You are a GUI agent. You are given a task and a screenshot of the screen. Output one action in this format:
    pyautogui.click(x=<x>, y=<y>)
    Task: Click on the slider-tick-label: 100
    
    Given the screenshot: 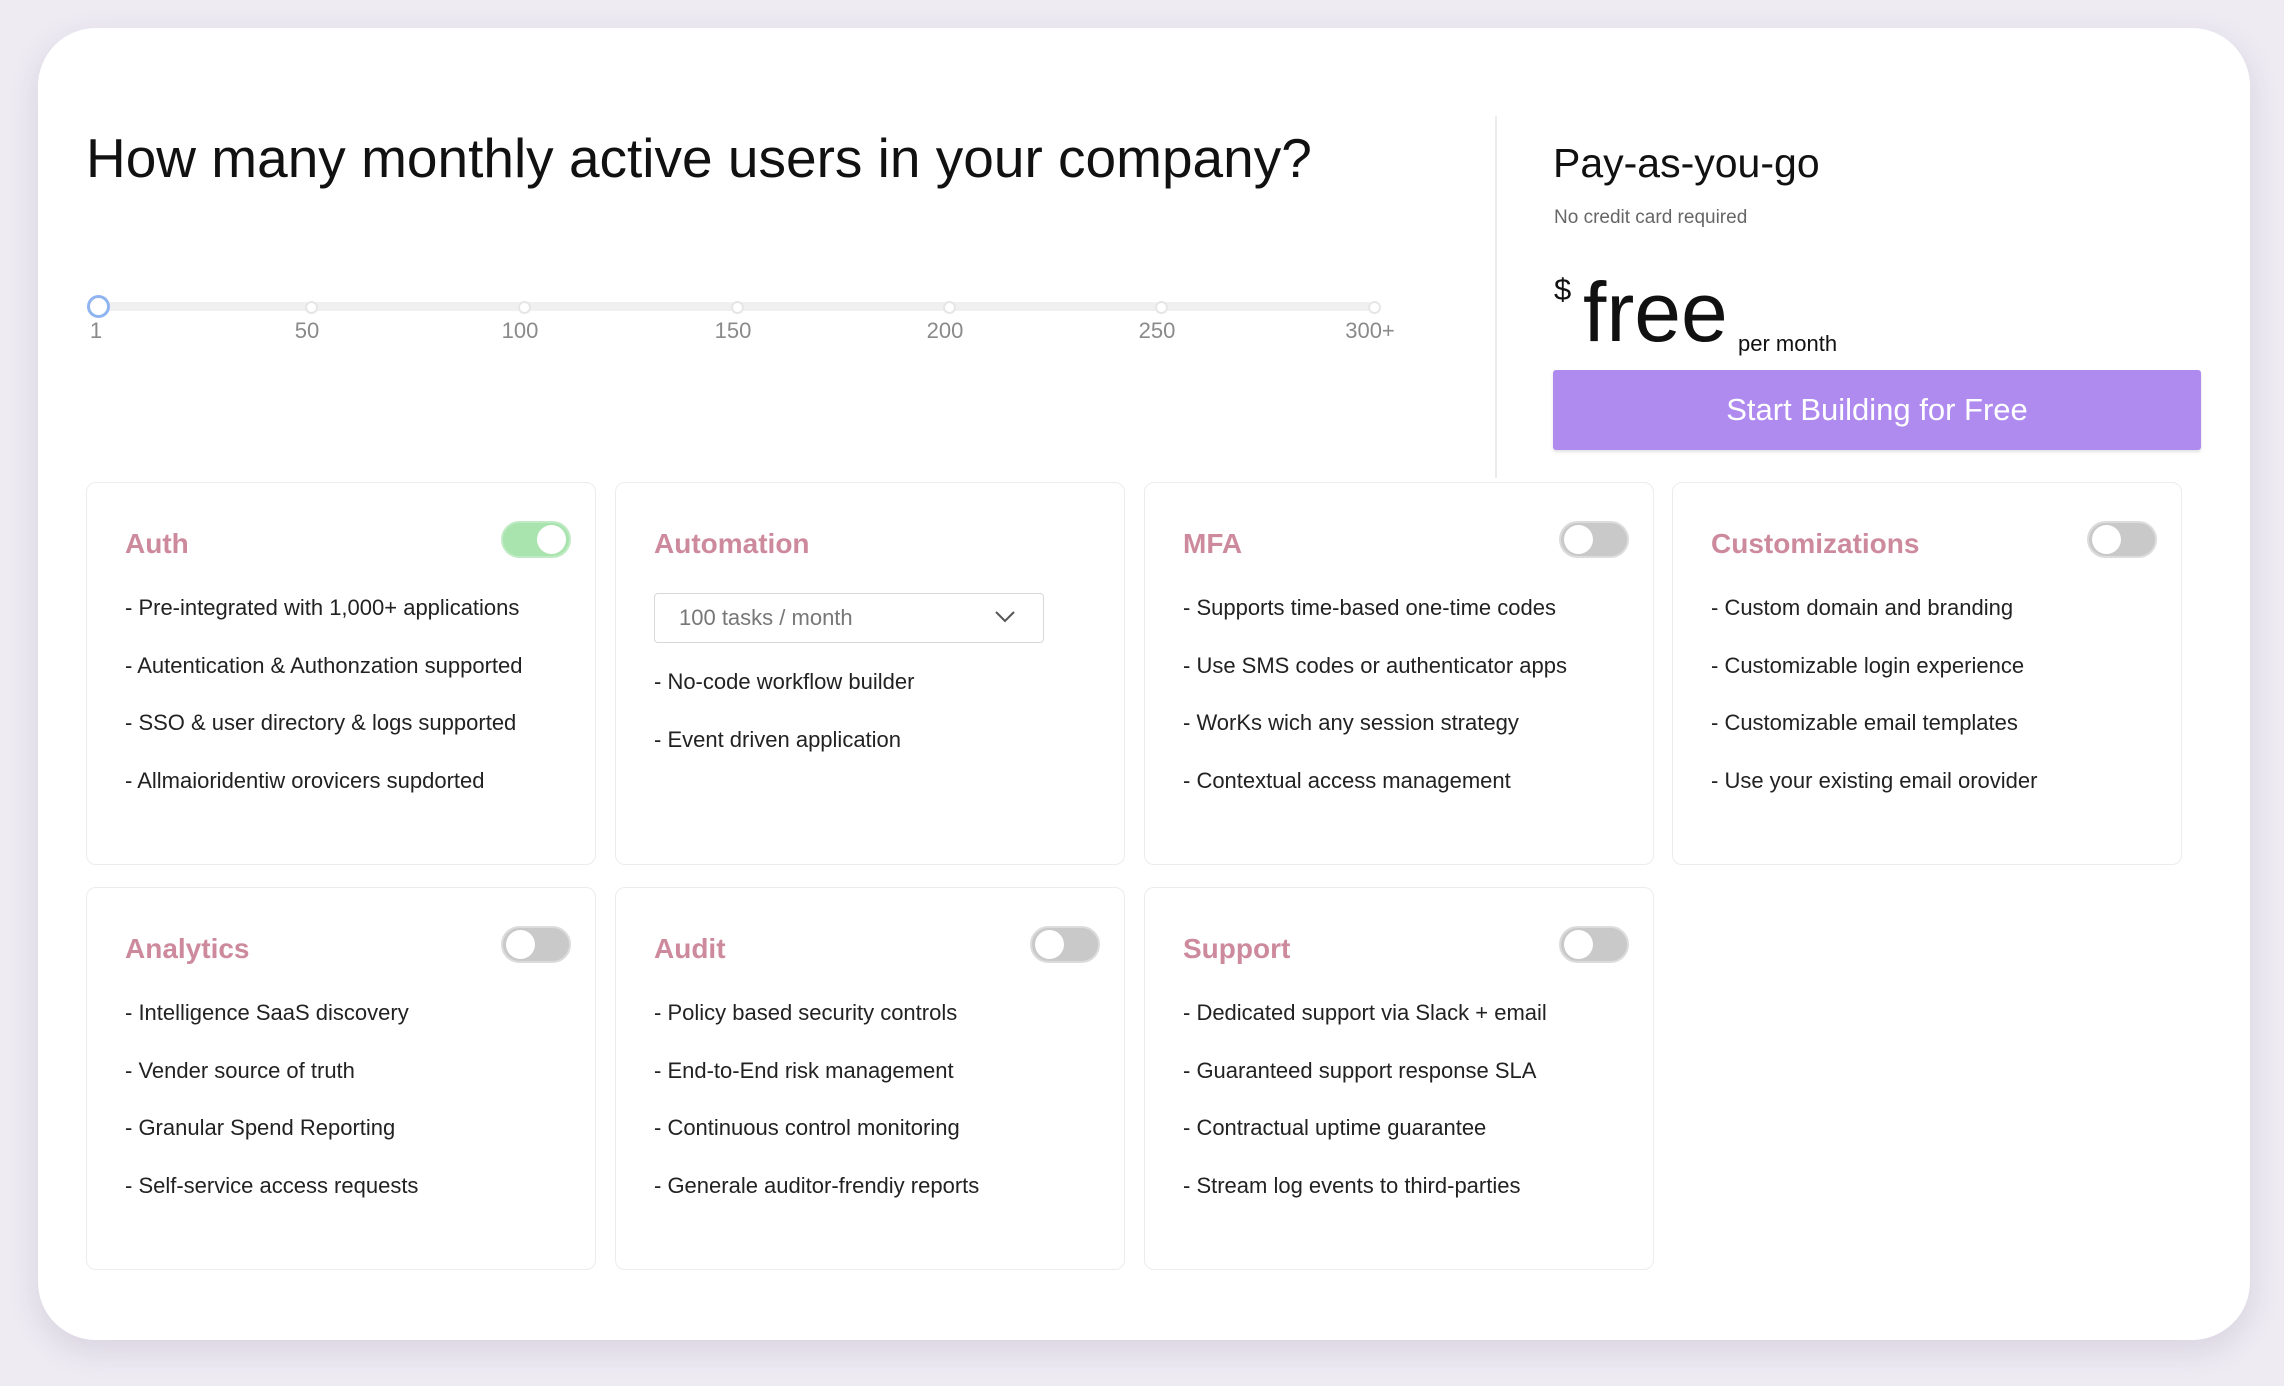 What is the action you would take?
    pyautogui.click(x=520, y=330)
    